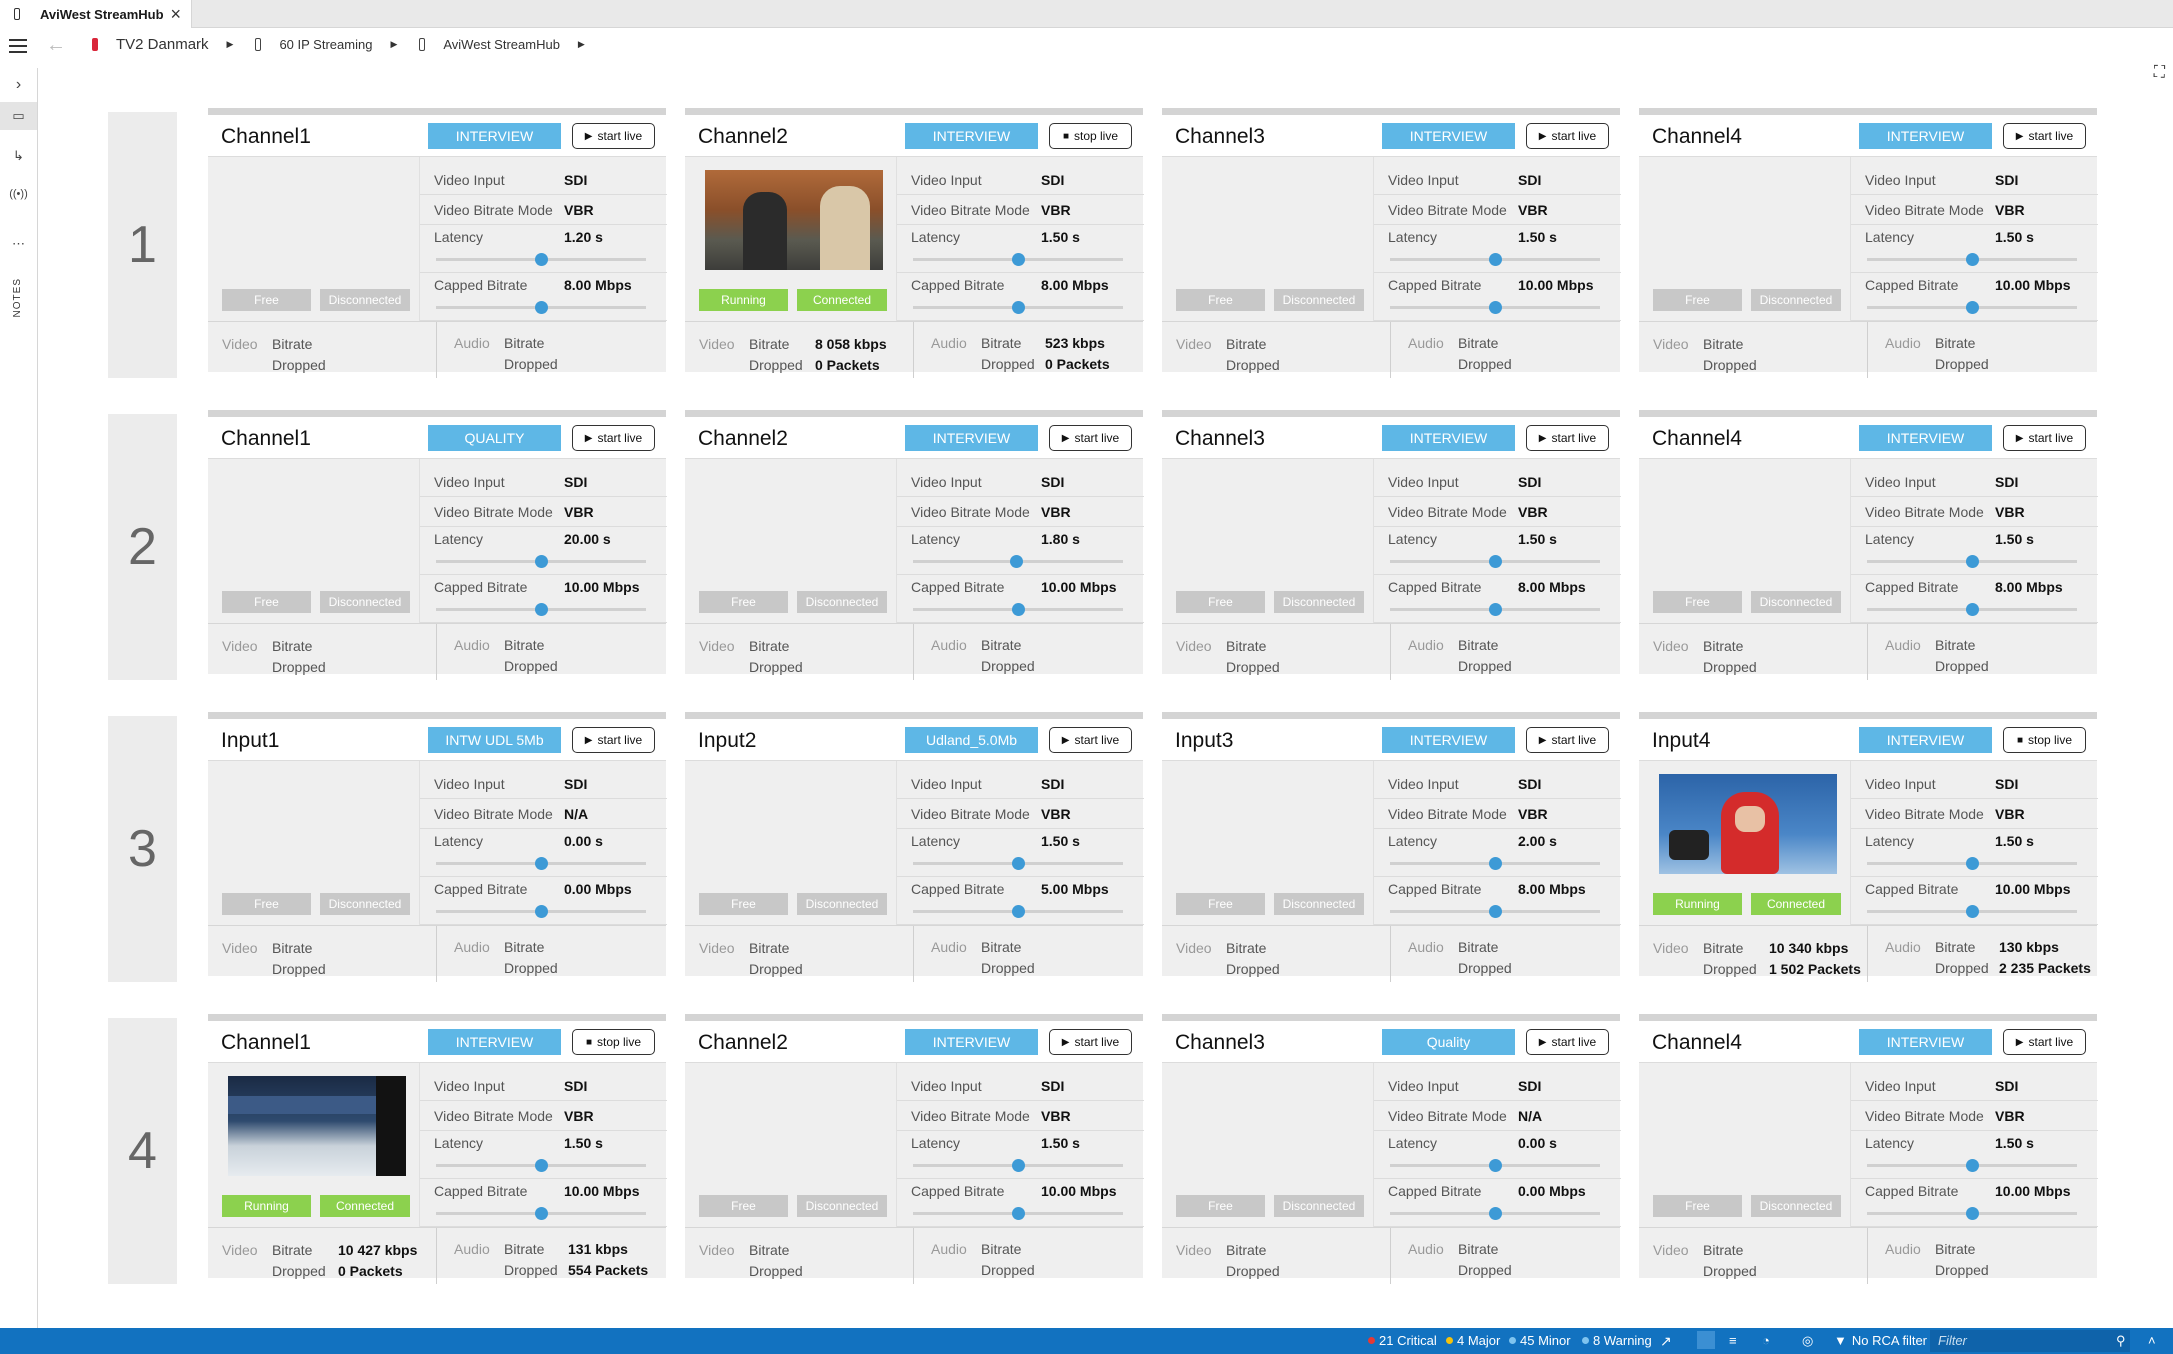 The image size is (2173, 1354). What do you see at coordinates (162, 44) in the screenshot?
I see `breadcrumb-item-tv2: TV2 Danmark ▶` at bounding box center [162, 44].